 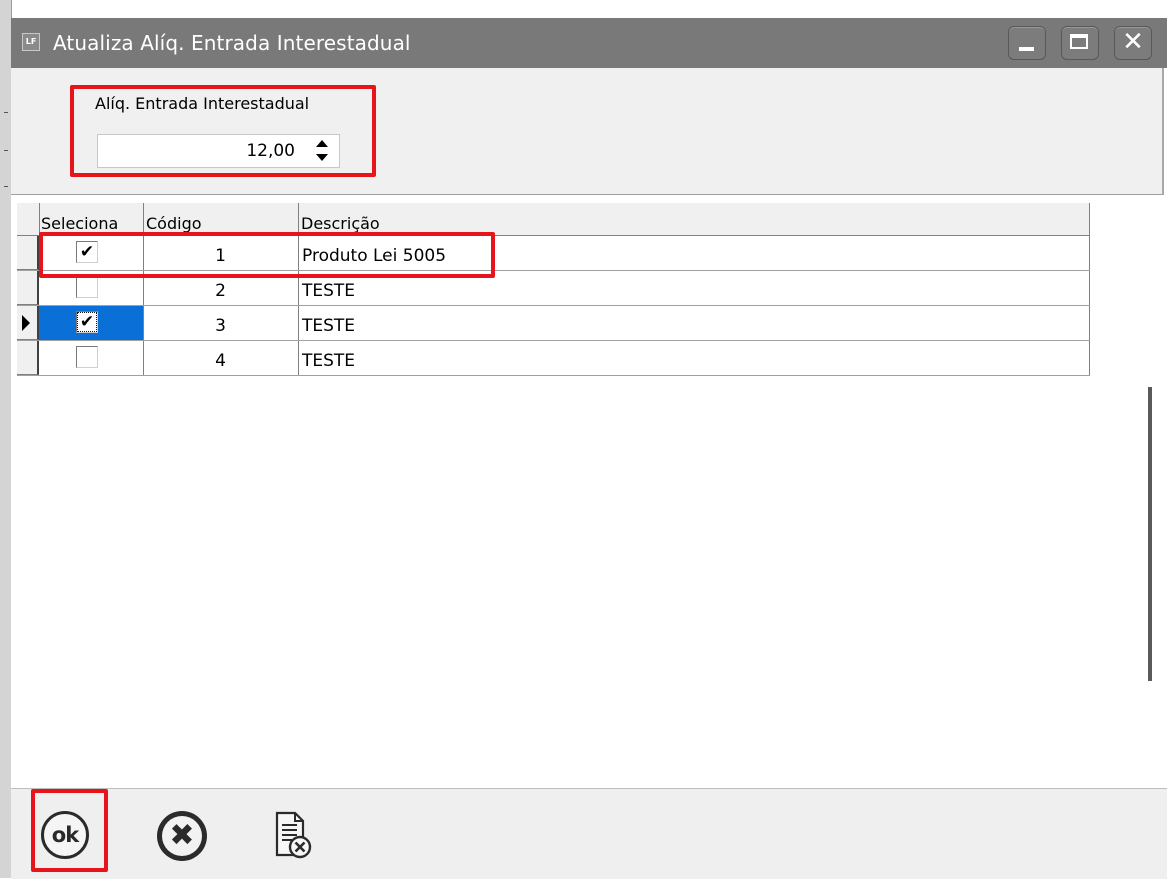 I want to click on table-row: 4 TESTE, so click(x=553, y=358).